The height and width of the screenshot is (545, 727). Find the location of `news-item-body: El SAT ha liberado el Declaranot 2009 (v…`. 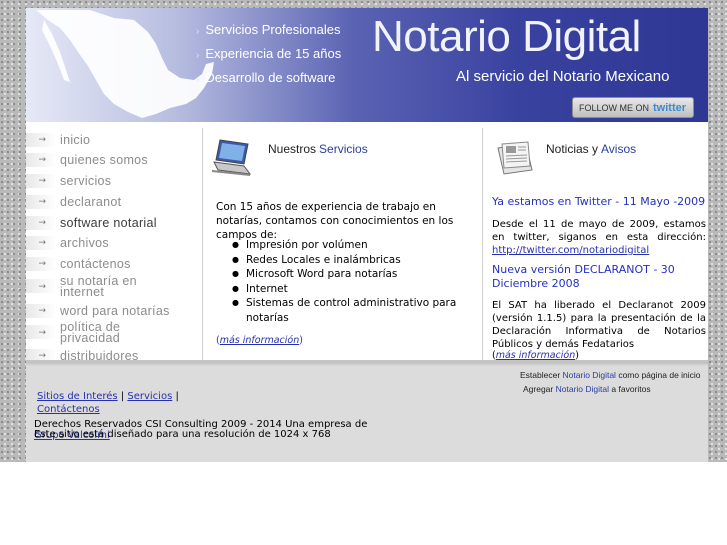

news-item-body: El SAT ha liberado el Declaranot 2009 (v… is located at coordinates (599, 325).